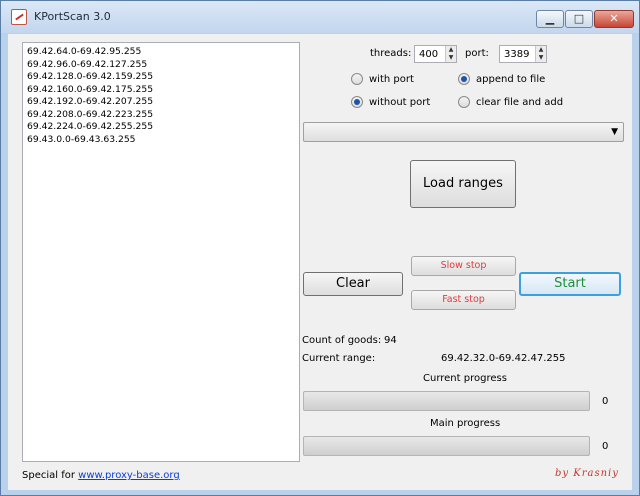  I want to click on start-button: Start, so click(570, 284).